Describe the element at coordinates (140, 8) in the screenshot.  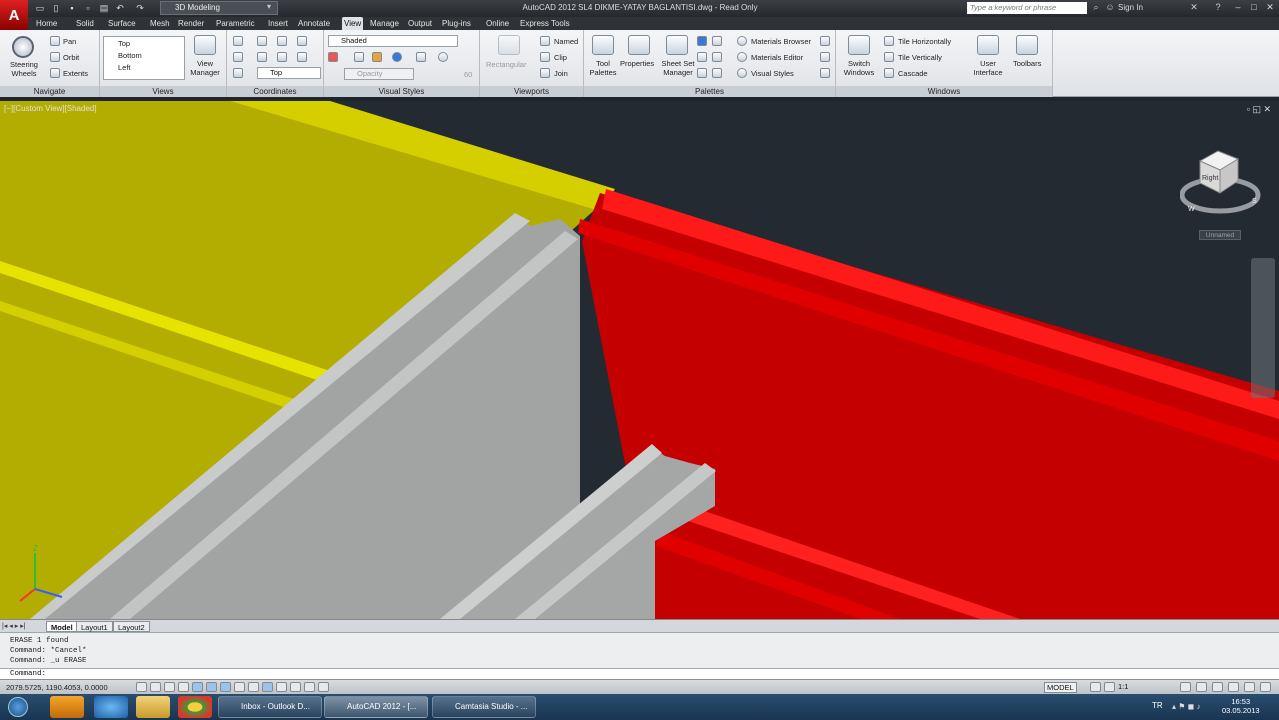
I see `redo-icon: ↷` at that location.